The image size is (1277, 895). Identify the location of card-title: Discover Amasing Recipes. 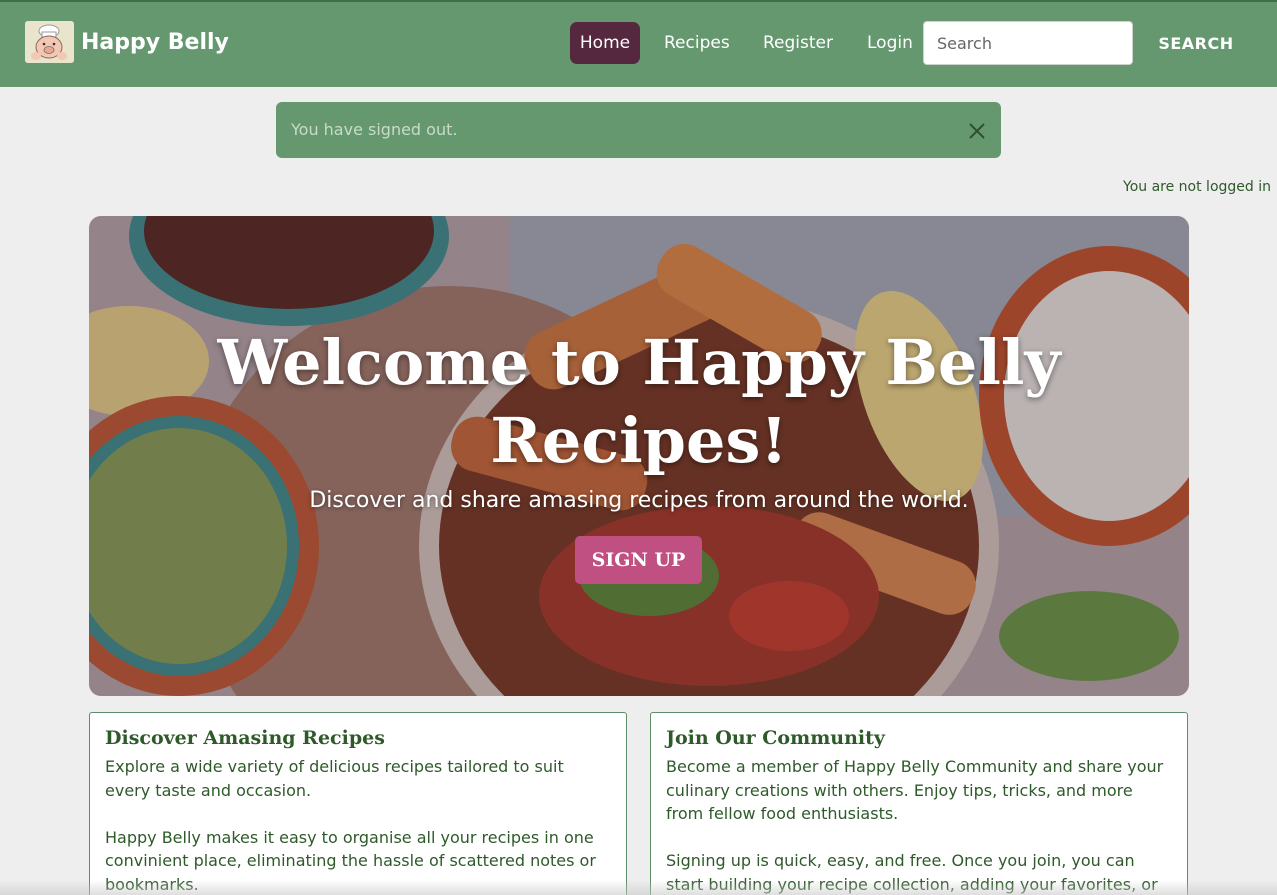
(245, 738).